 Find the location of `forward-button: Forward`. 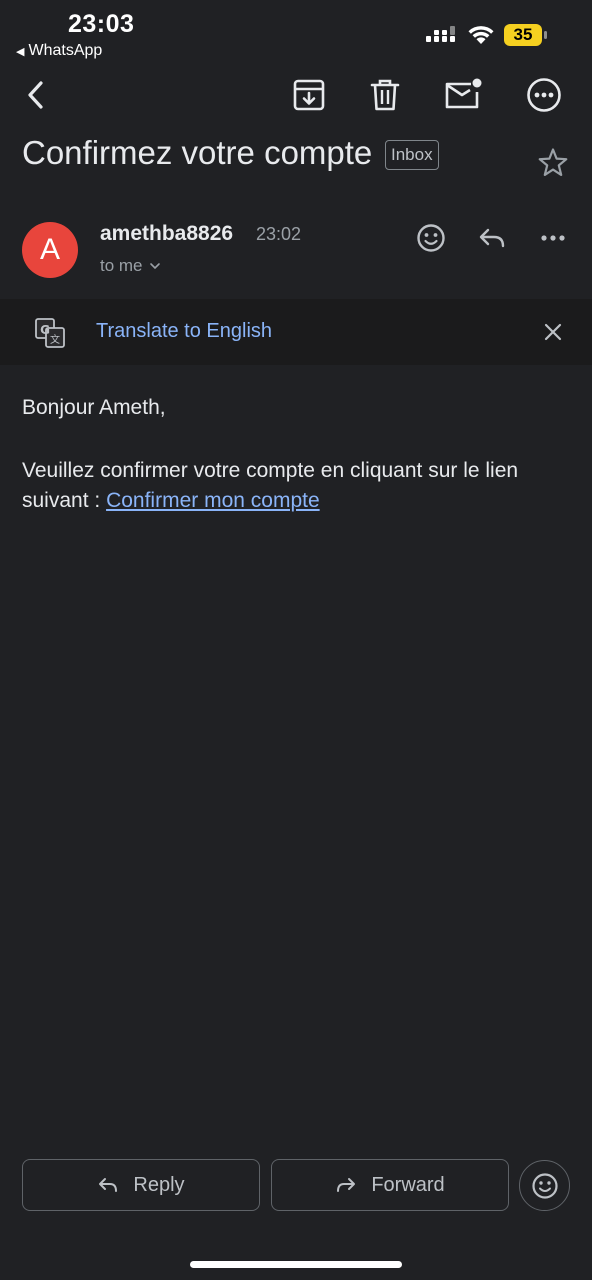

forward-button: Forward is located at coordinates (390, 1185).